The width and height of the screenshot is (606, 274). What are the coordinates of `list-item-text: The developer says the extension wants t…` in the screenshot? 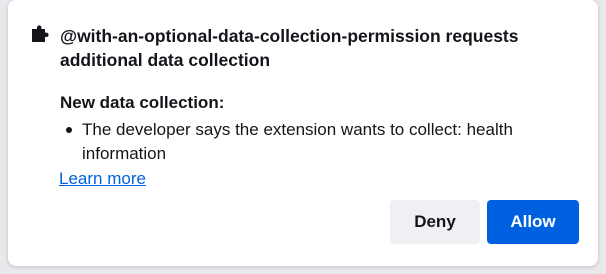 It's located at (297, 141).